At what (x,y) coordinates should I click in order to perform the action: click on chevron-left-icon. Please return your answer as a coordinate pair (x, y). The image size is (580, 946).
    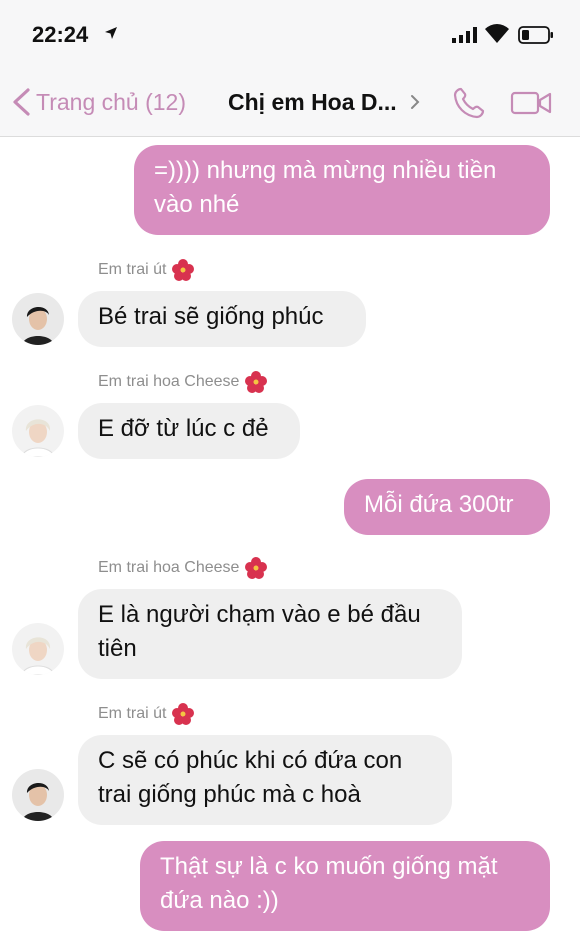
    Looking at the image, I should click on (21, 102).